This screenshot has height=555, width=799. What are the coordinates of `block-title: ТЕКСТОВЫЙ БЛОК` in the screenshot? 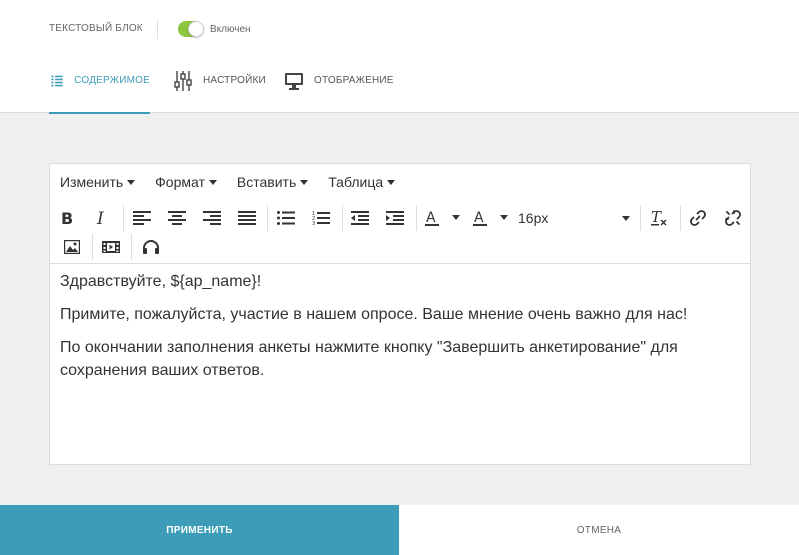 It's located at (96, 28).